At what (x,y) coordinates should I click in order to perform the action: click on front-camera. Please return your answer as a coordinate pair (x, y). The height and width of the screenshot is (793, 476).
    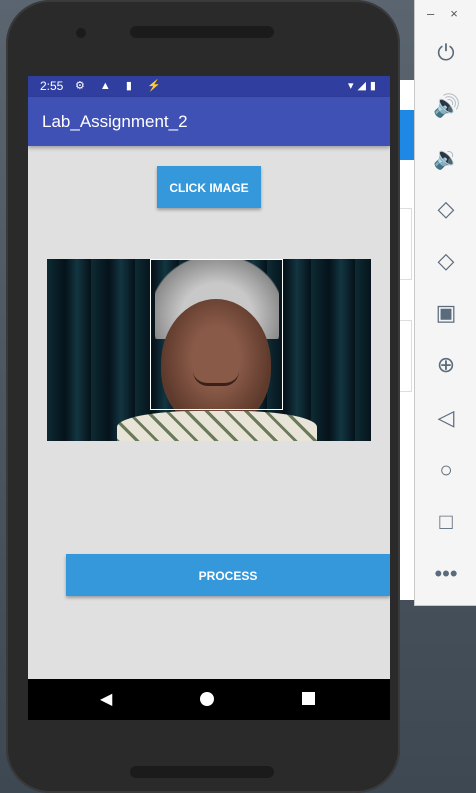
    Looking at the image, I should click on (81, 33).